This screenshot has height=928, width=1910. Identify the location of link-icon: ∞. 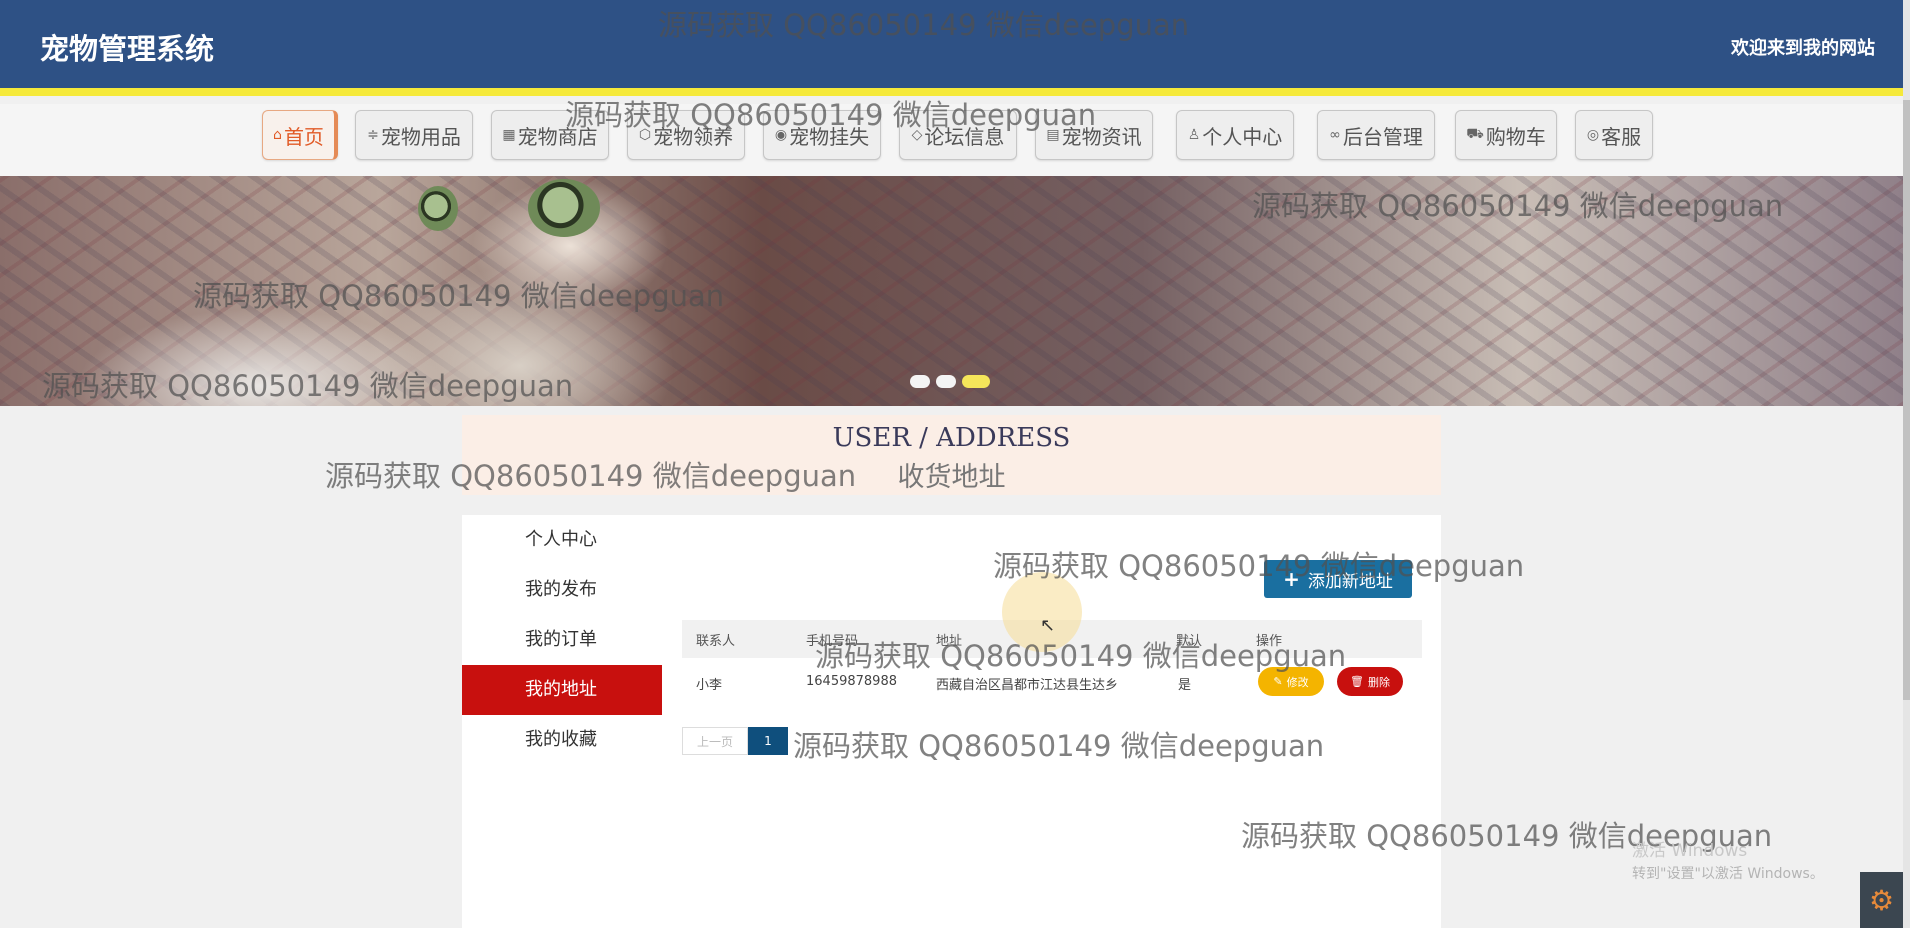
(1335, 135).